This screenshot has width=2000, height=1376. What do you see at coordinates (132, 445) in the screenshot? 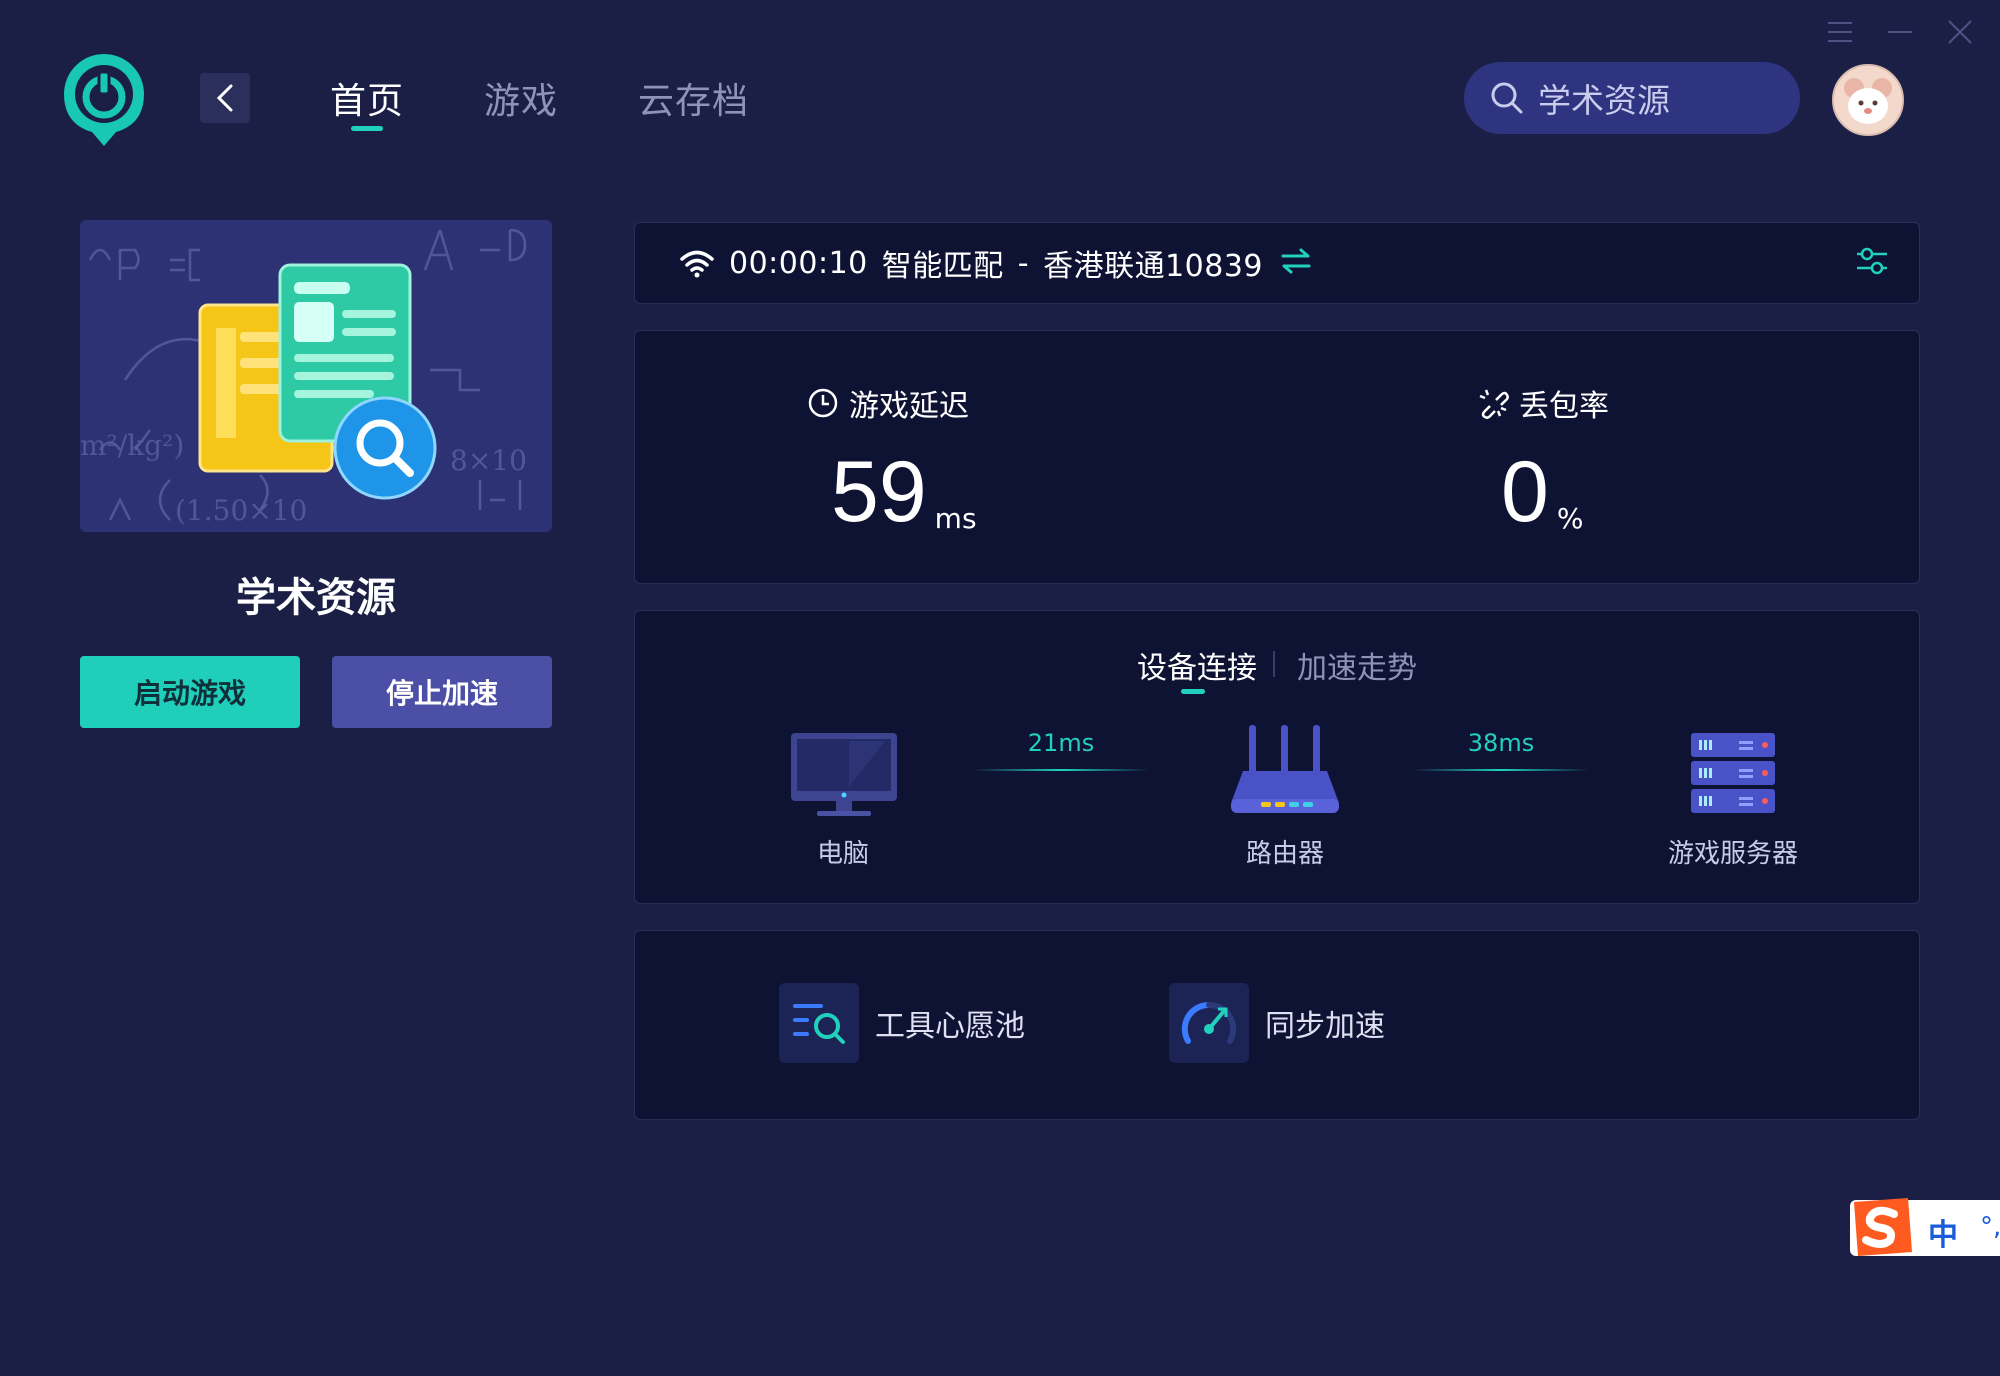
I see `svg-text: m²/kg²)` at bounding box center [132, 445].